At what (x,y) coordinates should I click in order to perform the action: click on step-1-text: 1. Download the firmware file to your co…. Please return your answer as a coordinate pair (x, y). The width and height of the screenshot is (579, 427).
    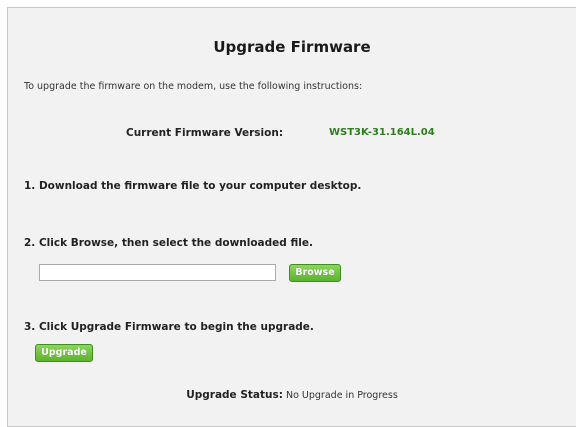
    Looking at the image, I should click on (193, 186).